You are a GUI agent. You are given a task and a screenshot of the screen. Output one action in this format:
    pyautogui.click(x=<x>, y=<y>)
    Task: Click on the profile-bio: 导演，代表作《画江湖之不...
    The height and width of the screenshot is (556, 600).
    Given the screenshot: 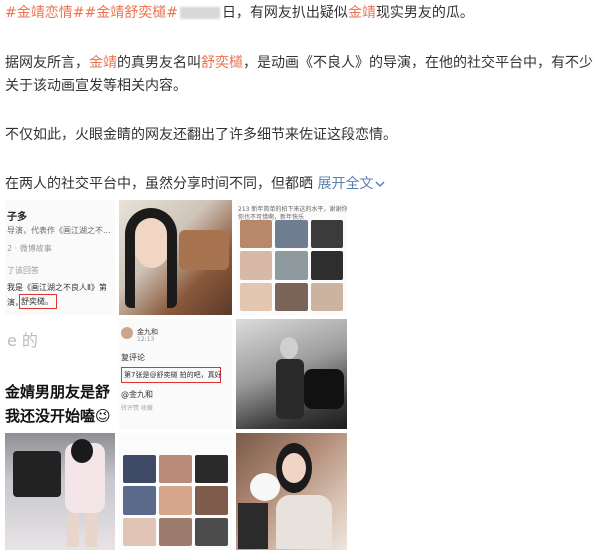 What is the action you would take?
    pyautogui.click(x=59, y=230)
    